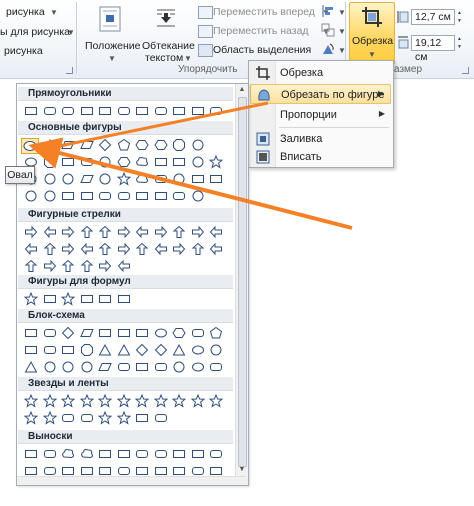 This screenshot has height=506, width=474. I want to click on wrap-text-button: Обтекание текстом ▼, so click(167, 33).